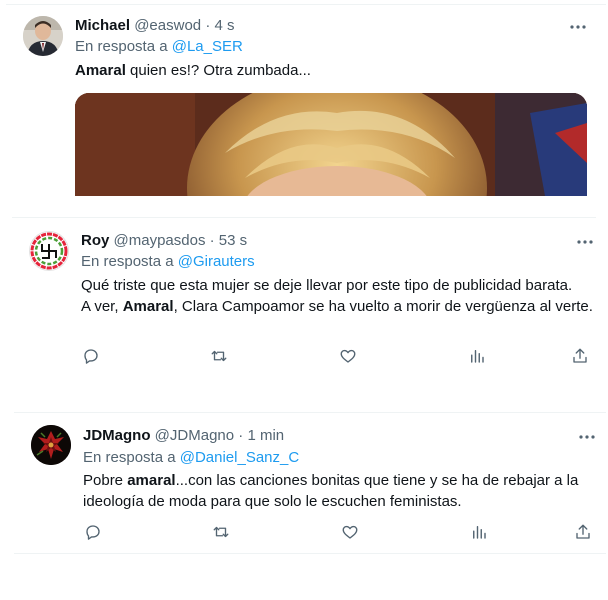 The height and width of the screenshot is (600, 608). Describe the element at coordinates (151, 480) in the screenshot. I see `text-highlight: amaral` at that location.